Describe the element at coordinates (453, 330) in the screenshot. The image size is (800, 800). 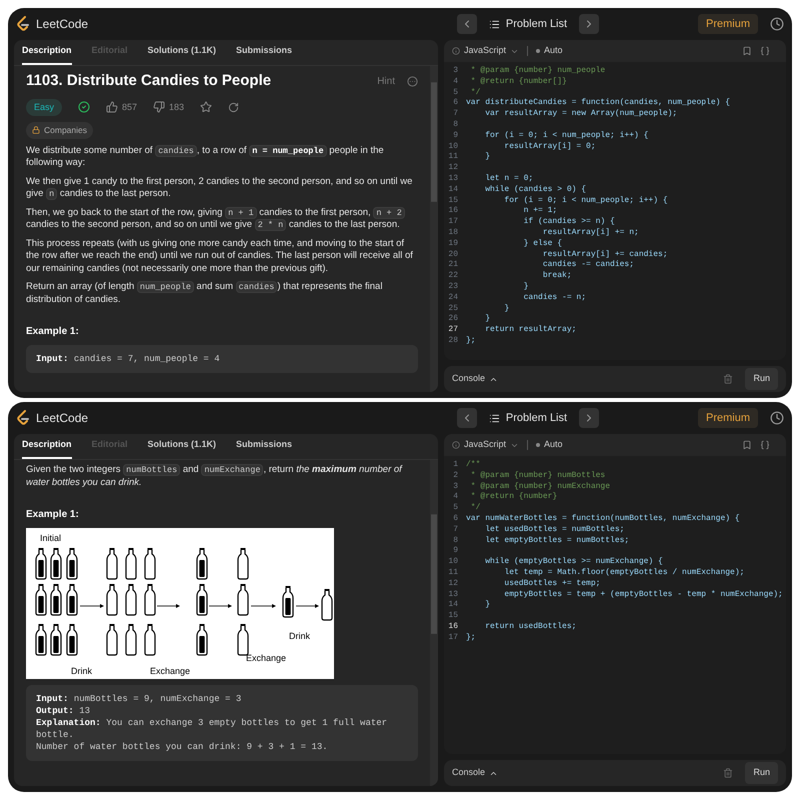
I see `line-number: 27` at that location.